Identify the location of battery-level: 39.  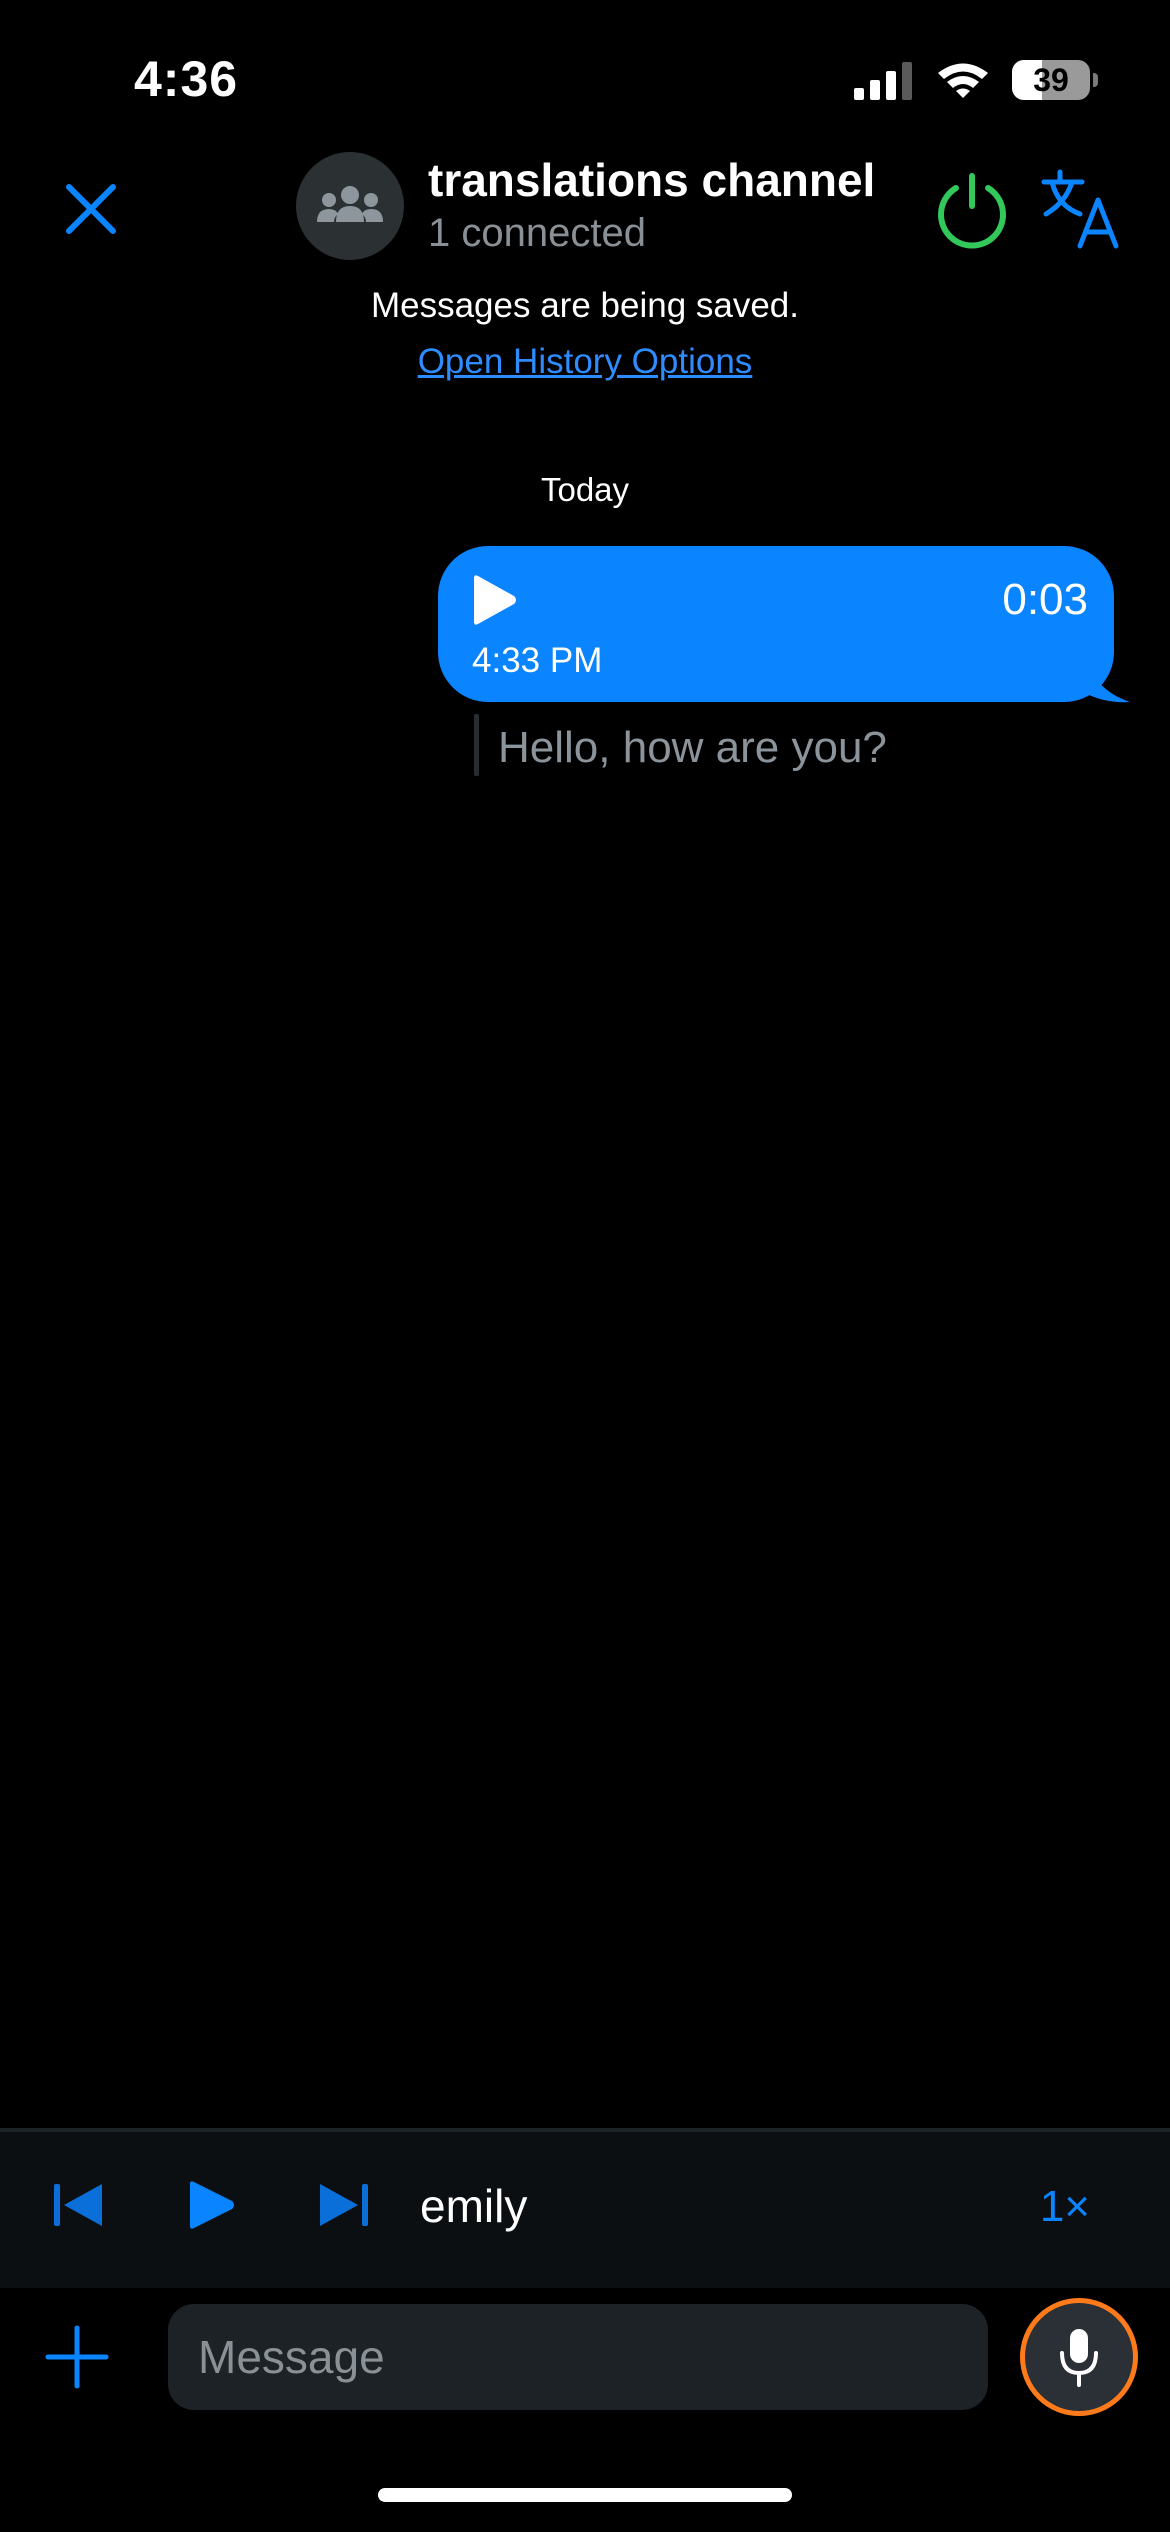
(1051, 79).